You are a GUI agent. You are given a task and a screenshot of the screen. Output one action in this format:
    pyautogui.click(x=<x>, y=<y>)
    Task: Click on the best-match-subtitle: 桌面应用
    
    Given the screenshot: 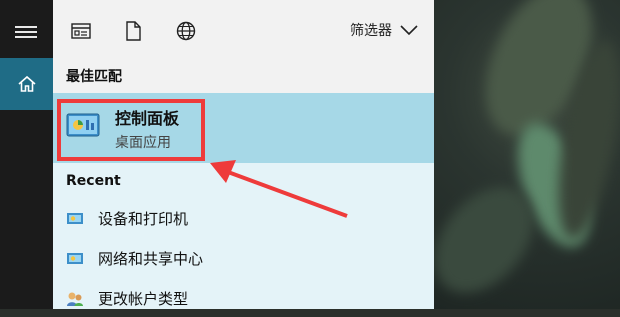 What is the action you would take?
    pyautogui.click(x=143, y=143)
    